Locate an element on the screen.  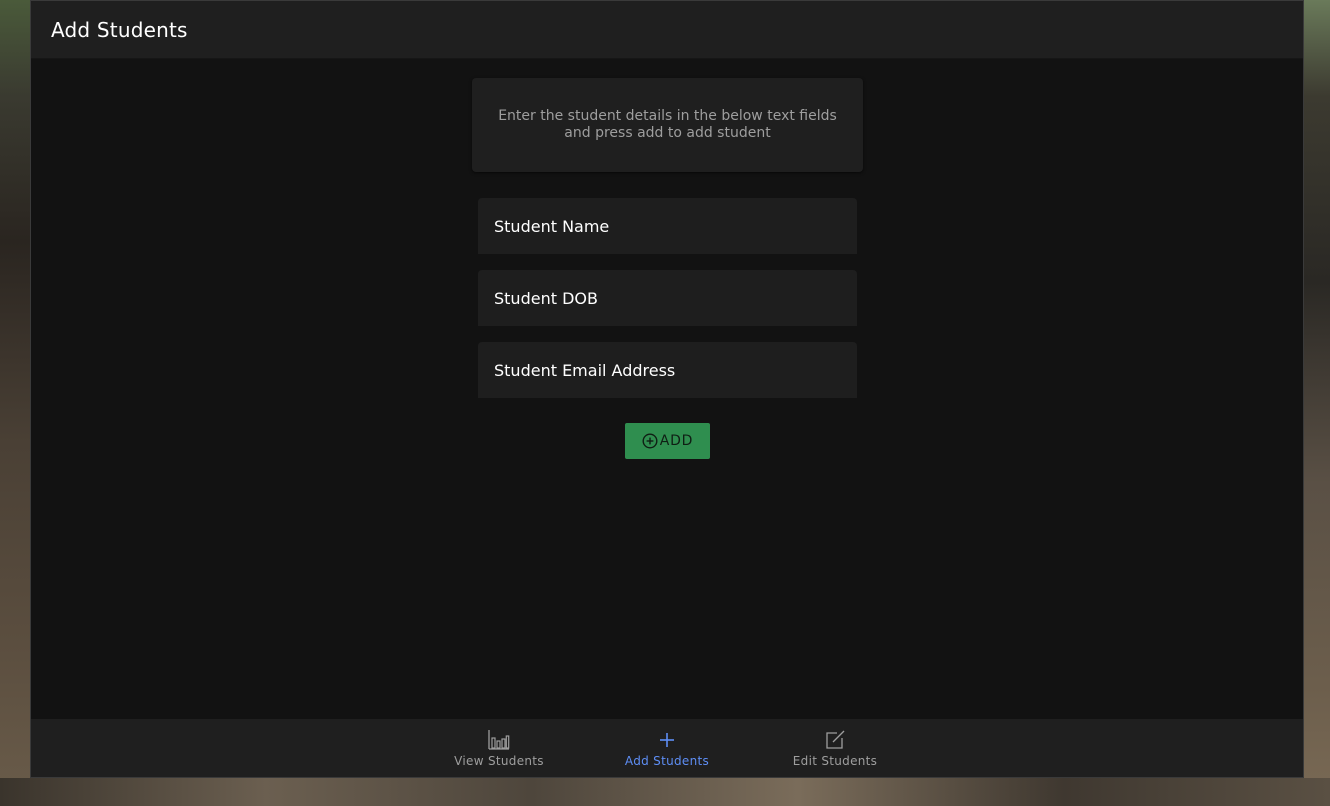
student-email-input is located at coordinates (667, 370).